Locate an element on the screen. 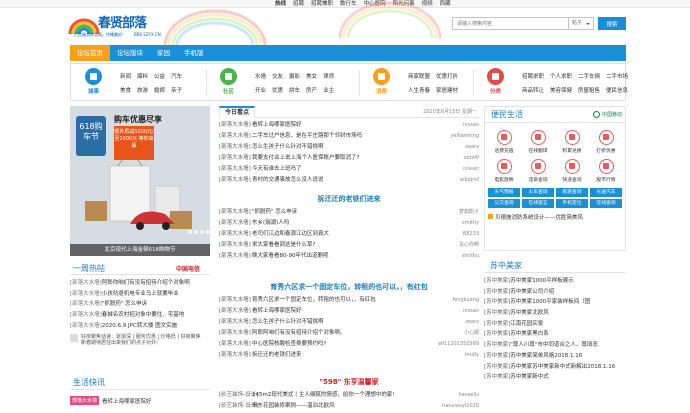 Image resolution: width=690 pixels, height=413 pixels. row-author: smithu is located at coordinates (456, 256).